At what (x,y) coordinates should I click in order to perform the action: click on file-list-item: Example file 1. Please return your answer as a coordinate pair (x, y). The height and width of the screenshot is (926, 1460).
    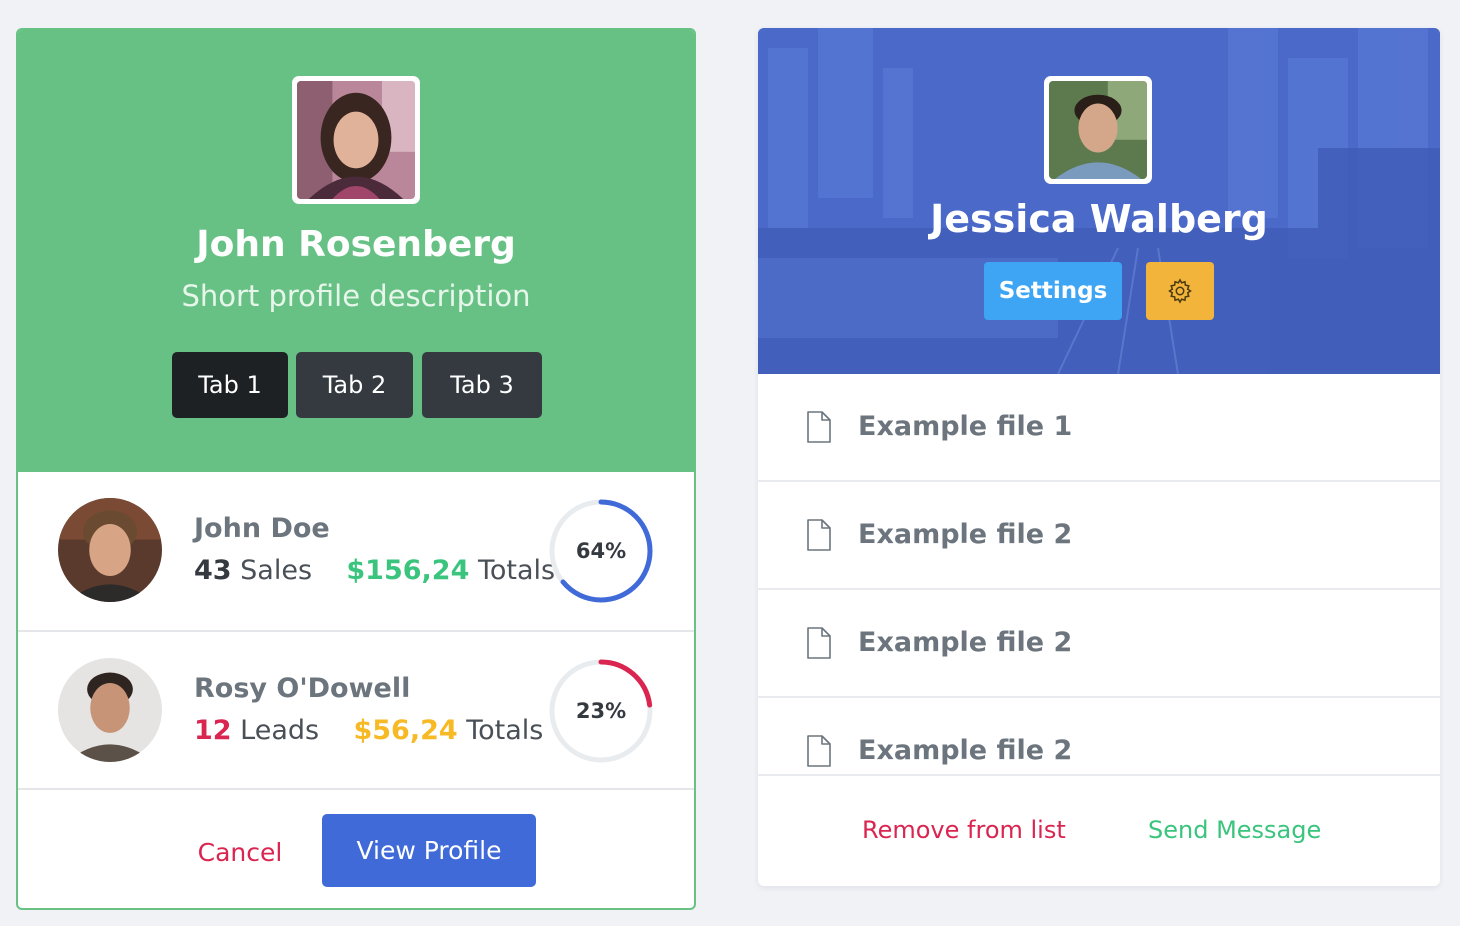
    Looking at the image, I should click on (1099, 428).